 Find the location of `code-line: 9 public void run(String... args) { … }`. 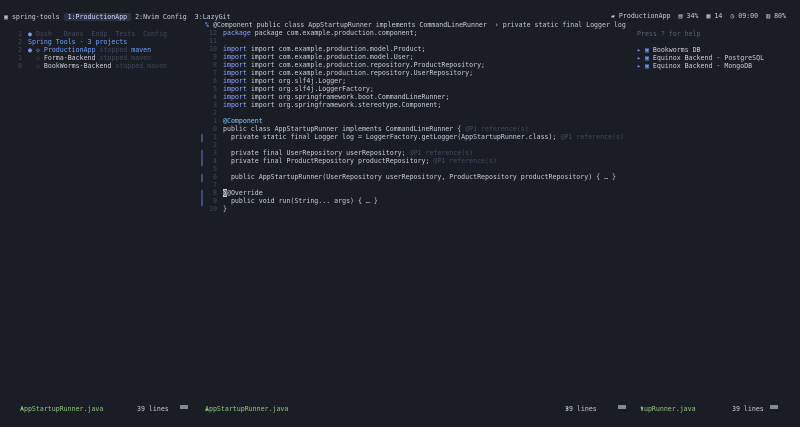

code-line: 9 public void run(String... args) { … } is located at coordinates (420, 201).